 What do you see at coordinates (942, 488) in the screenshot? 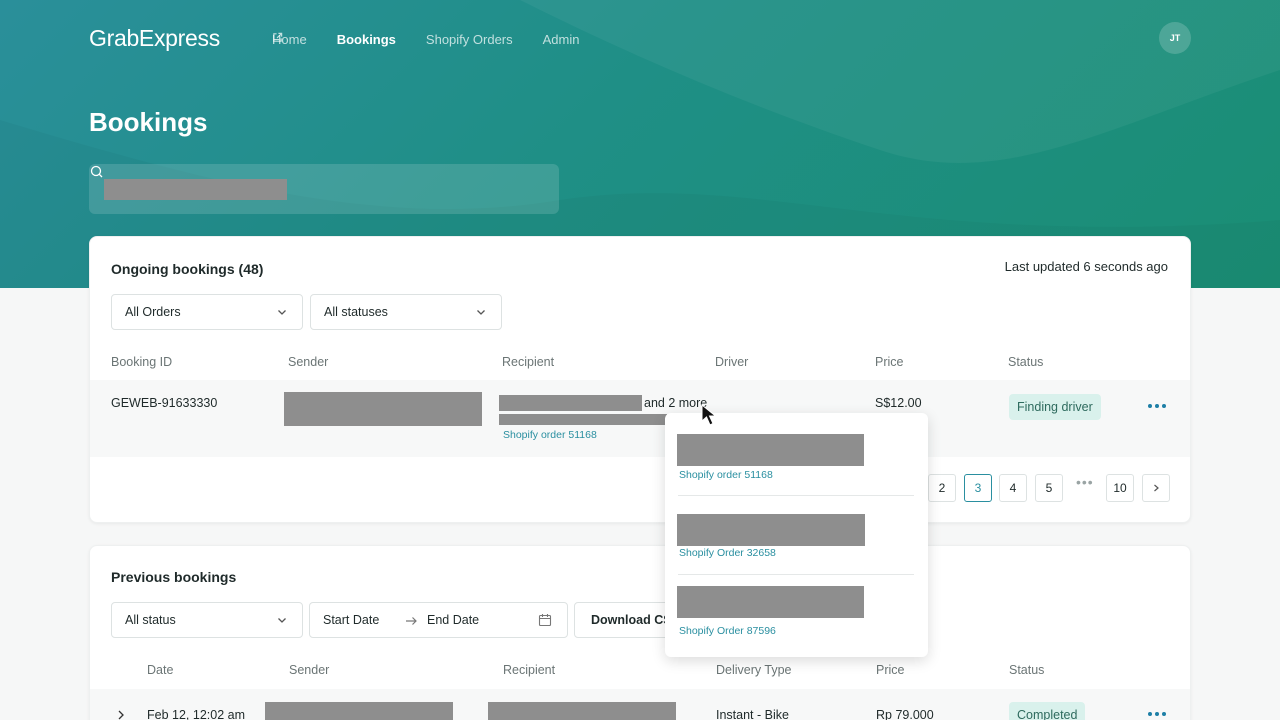
I see `page-2-button: 2` at bounding box center [942, 488].